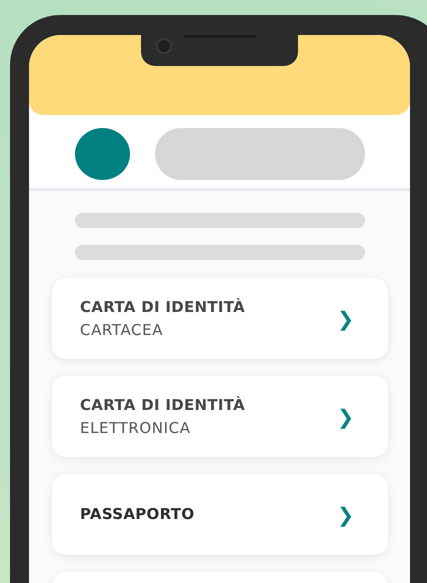 The height and width of the screenshot is (583, 427). Describe the element at coordinates (220, 514) in the screenshot. I see `document-card: PASSAPORTO ❯` at that location.